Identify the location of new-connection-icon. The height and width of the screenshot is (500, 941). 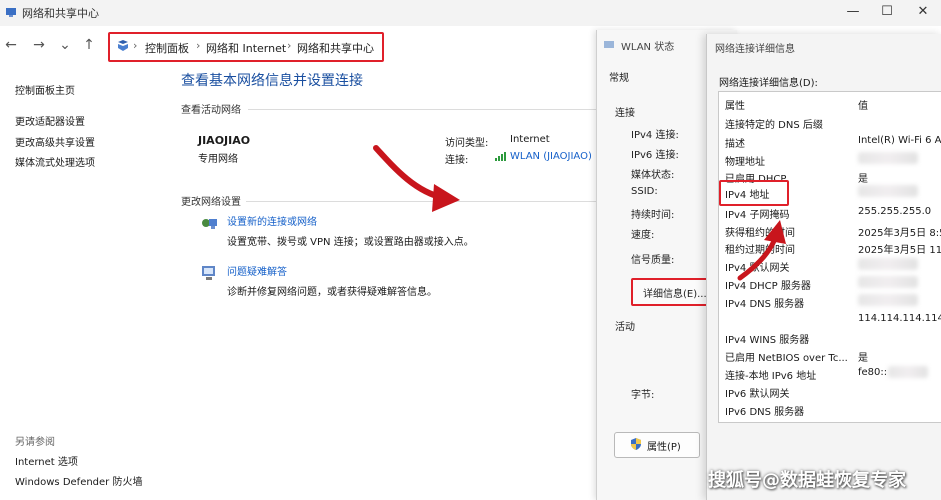
(209, 223).